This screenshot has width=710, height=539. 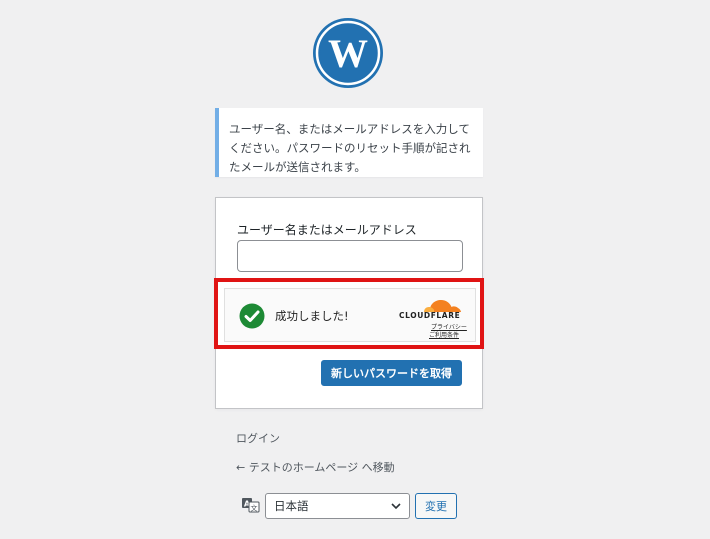 What do you see at coordinates (254, 508) in the screenshot?
I see `svg-text: 文` at bounding box center [254, 508].